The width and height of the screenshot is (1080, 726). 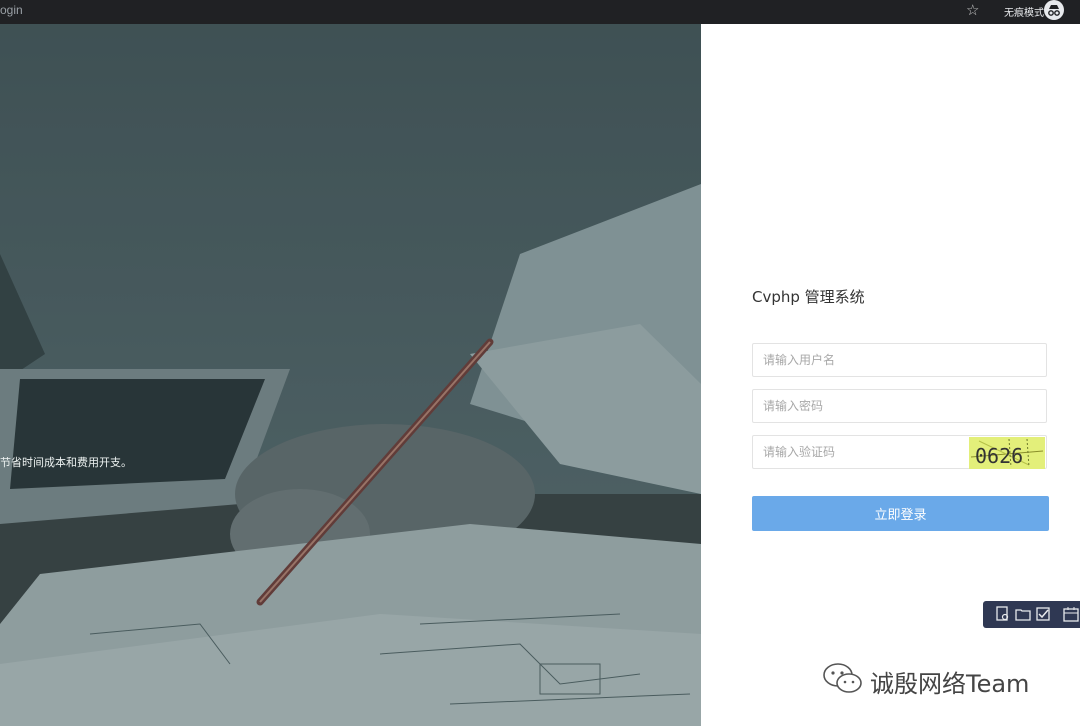 I want to click on star-icon: ☆, so click(x=972, y=10).